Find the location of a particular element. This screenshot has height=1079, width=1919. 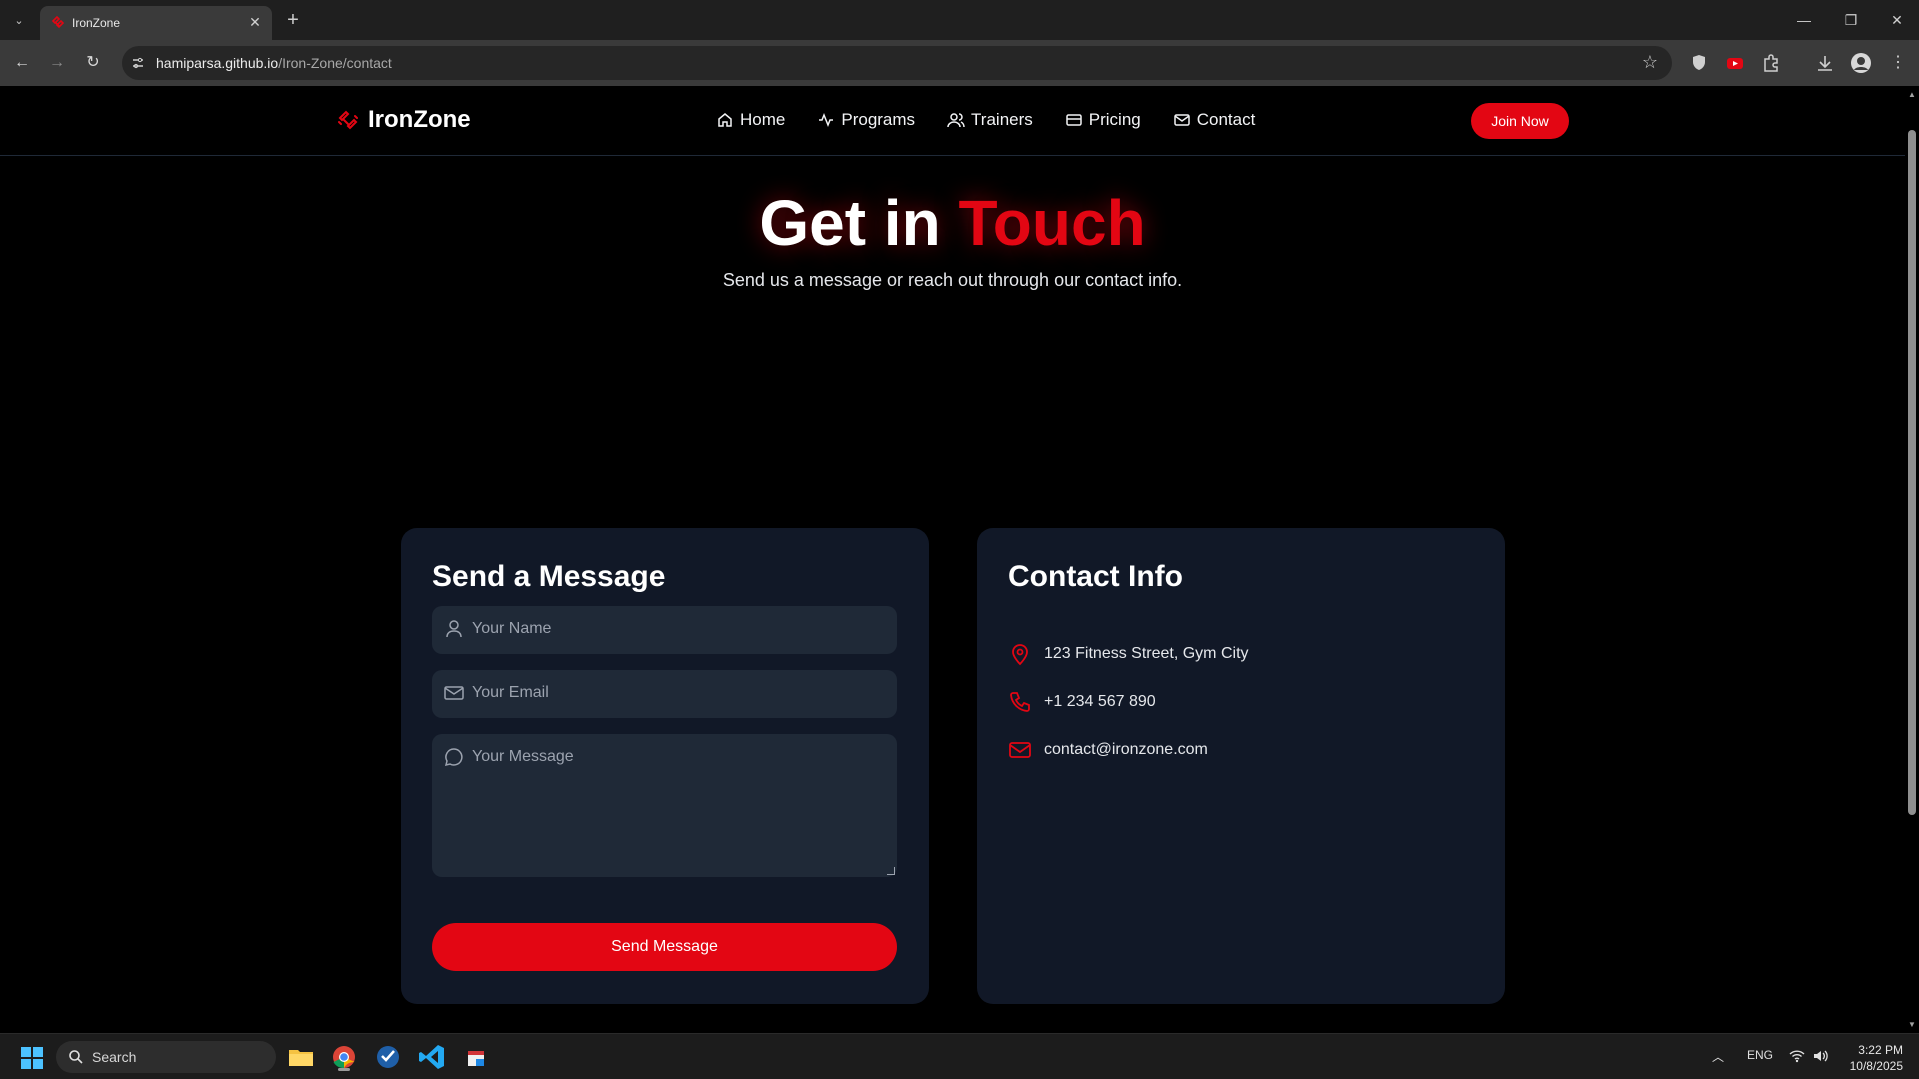

tab-close-icon: ✕ is located at coordinates (255, 22).